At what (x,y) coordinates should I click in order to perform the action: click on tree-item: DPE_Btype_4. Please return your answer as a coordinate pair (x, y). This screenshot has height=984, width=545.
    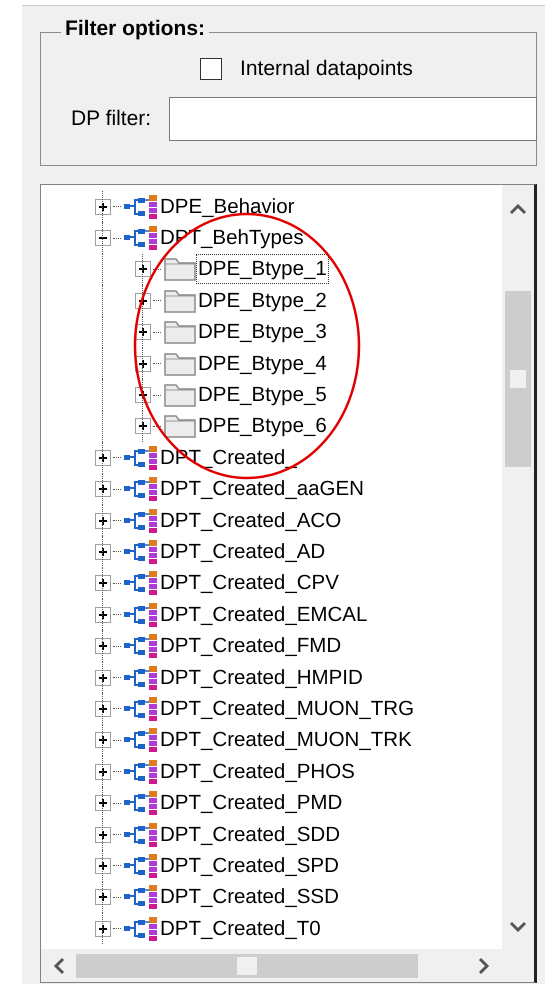
    Looking at the image, I should click on (262, 364).